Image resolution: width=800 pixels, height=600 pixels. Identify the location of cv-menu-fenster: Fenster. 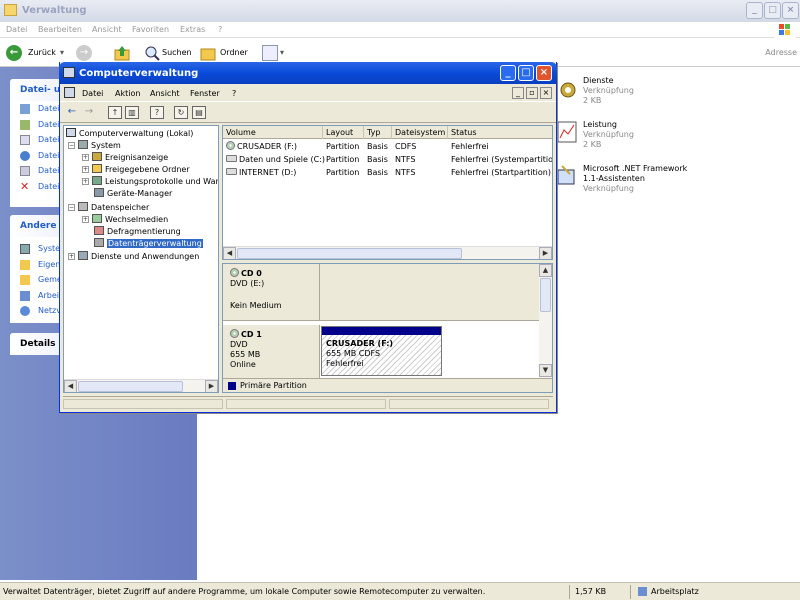
(205, 93).